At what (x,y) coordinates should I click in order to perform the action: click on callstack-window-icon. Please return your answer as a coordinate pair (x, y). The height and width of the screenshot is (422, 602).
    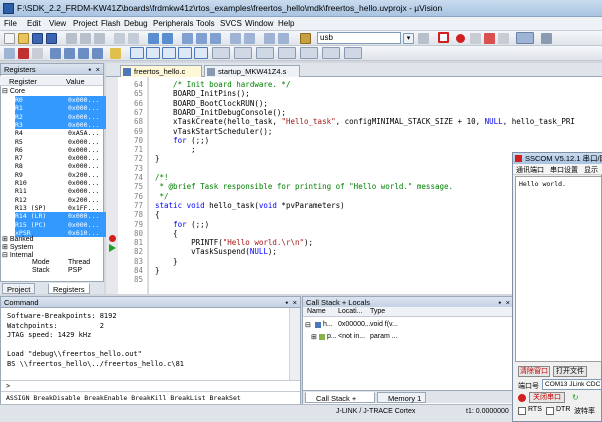
    Looking at the image, I should click on (201, 53).